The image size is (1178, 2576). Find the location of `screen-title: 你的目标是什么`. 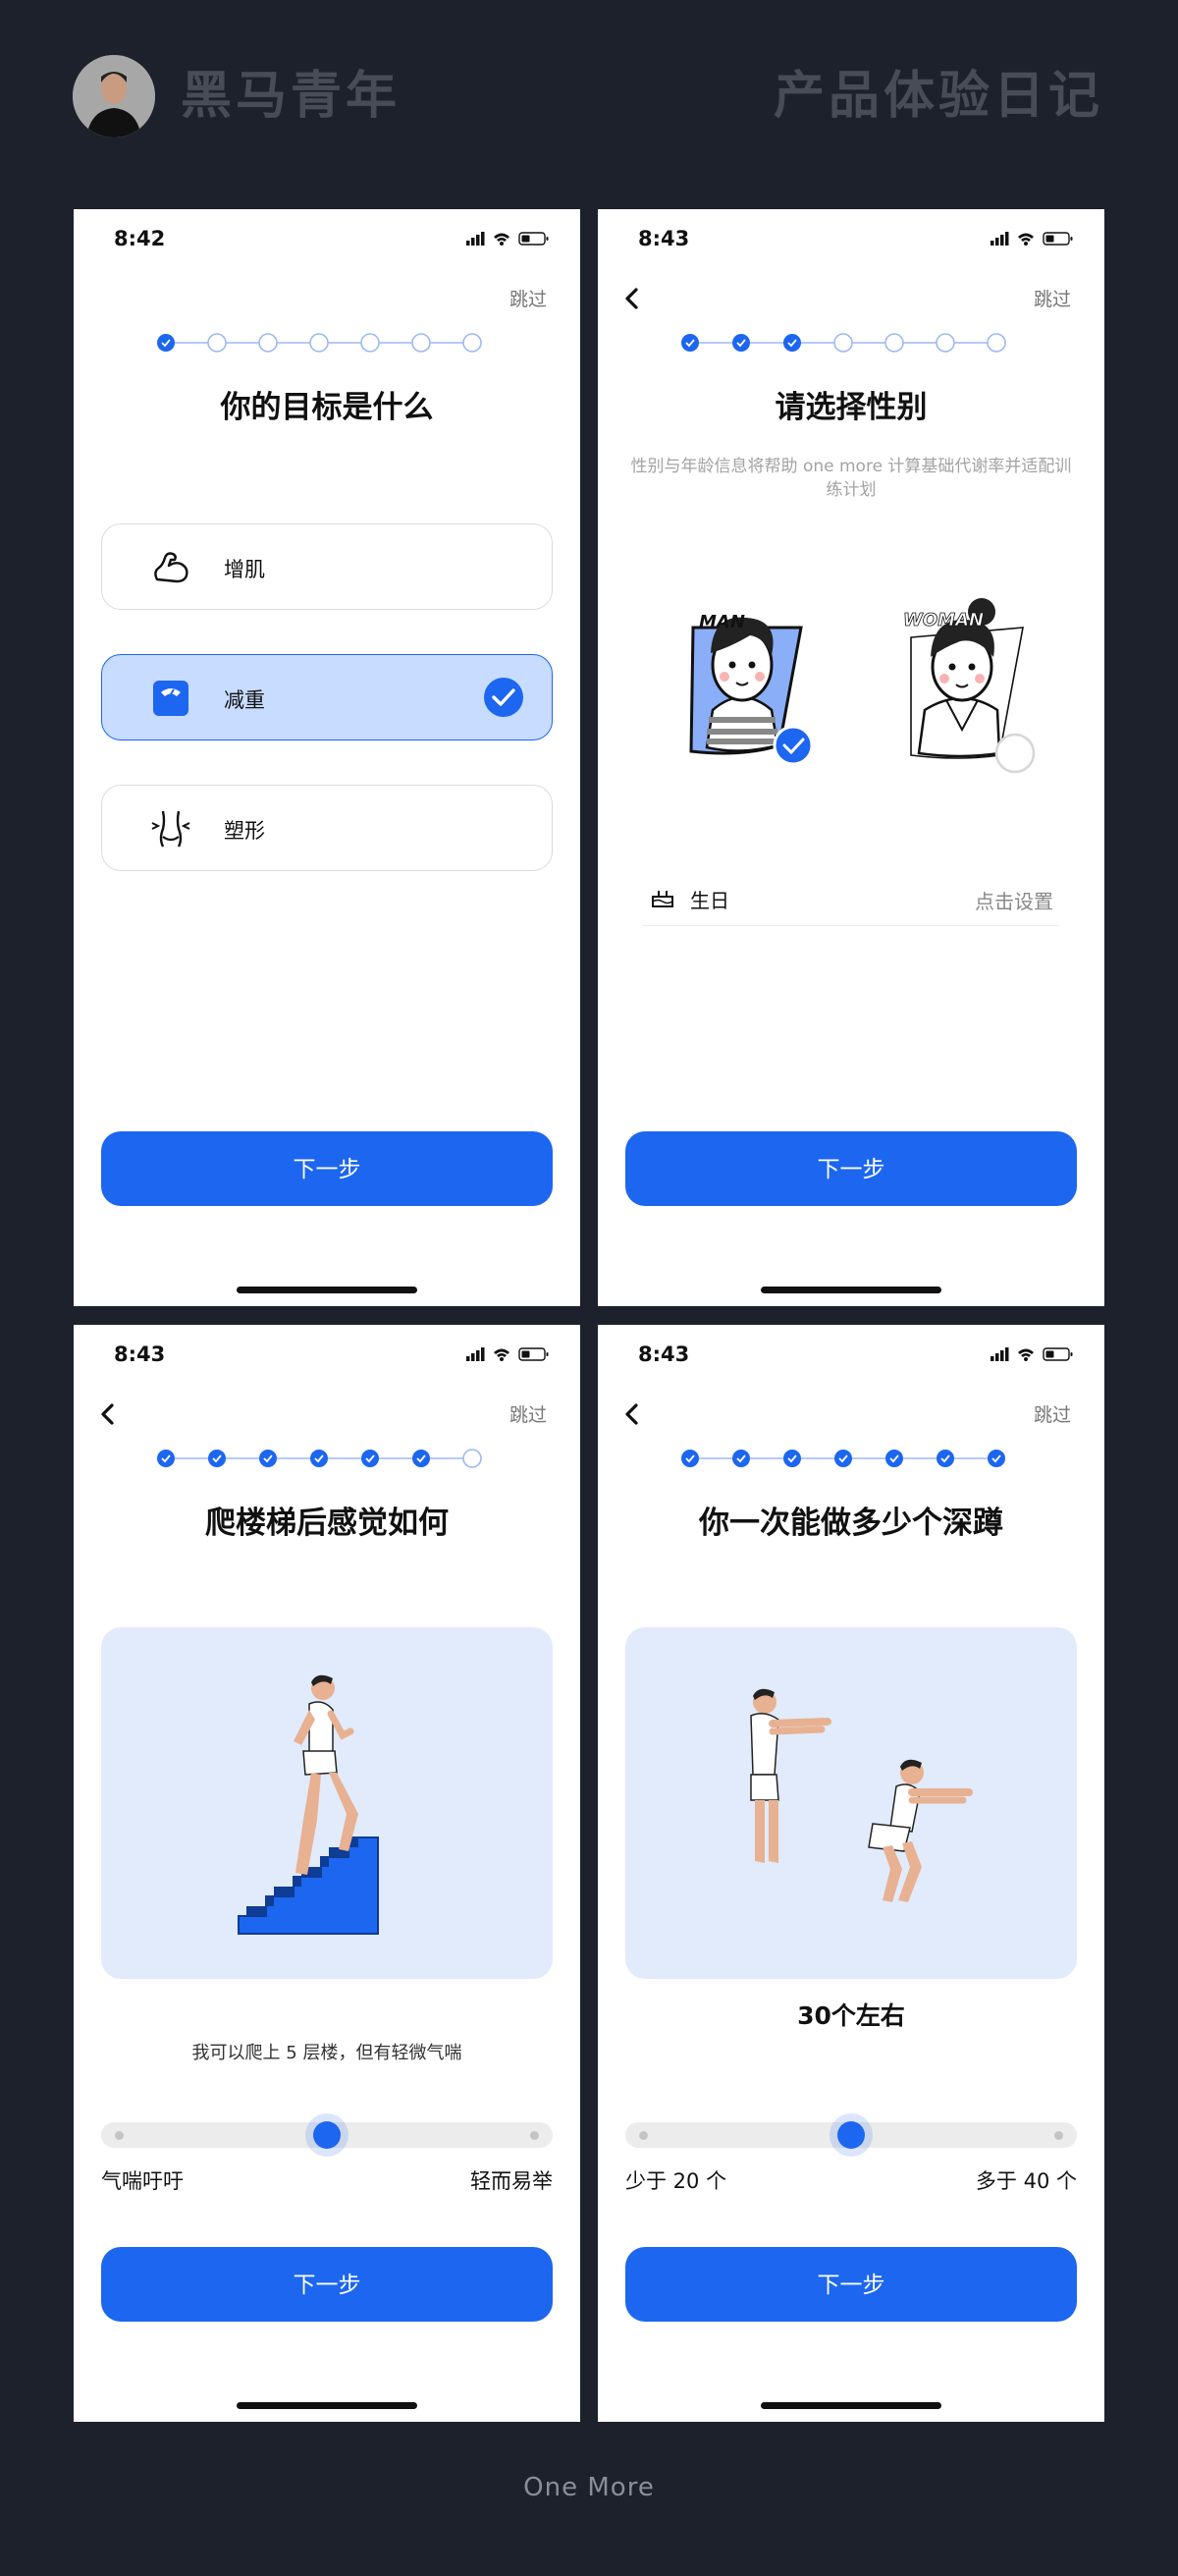

screen-title: 你的目标是什么 is located at coordinates (327, 407).